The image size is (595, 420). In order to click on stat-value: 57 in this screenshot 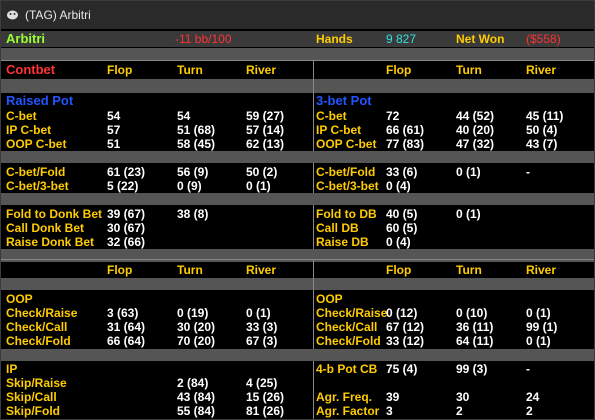, I will do `click(114, 130)`.